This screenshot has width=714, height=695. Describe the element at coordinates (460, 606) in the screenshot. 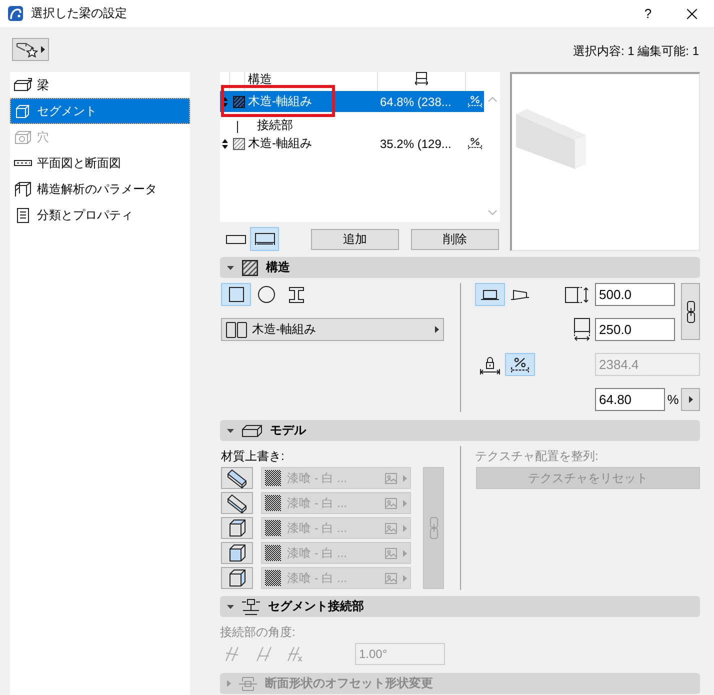

I see `section-header: セグメント接続部` at that location.